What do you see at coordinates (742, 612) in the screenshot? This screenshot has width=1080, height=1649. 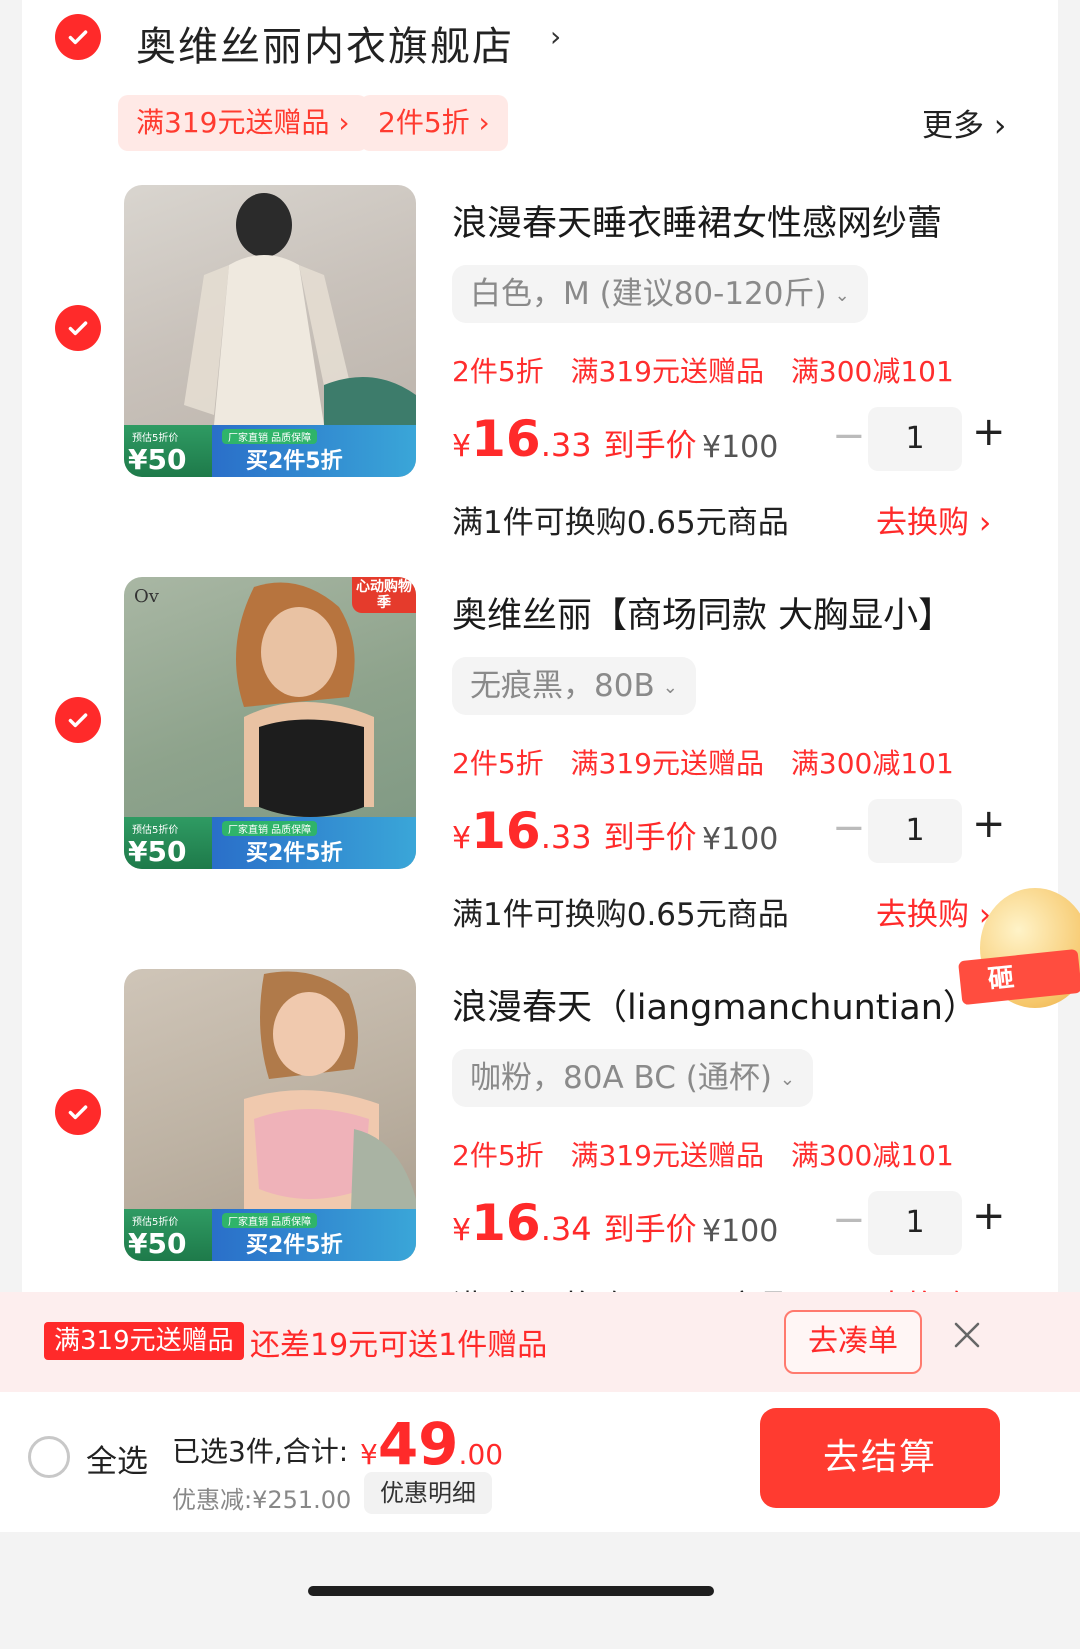 I see `product-title: 奥维丝丽【商场同款 大胸显小】` at bounding box center [742, 612].